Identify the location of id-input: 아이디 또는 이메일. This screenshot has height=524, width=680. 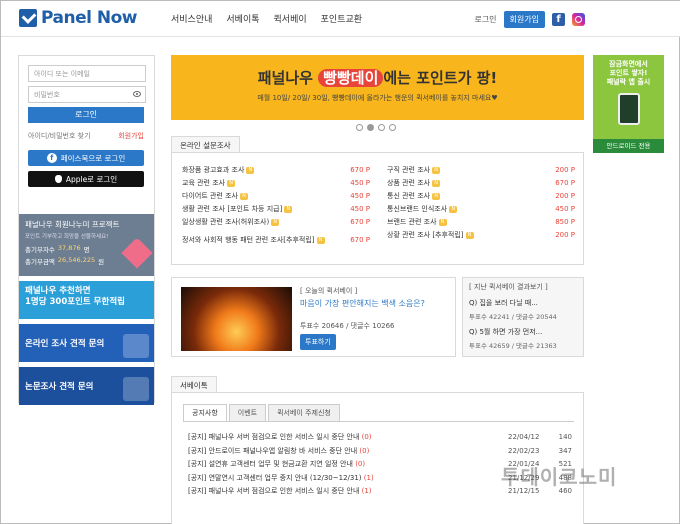
(87, 73).